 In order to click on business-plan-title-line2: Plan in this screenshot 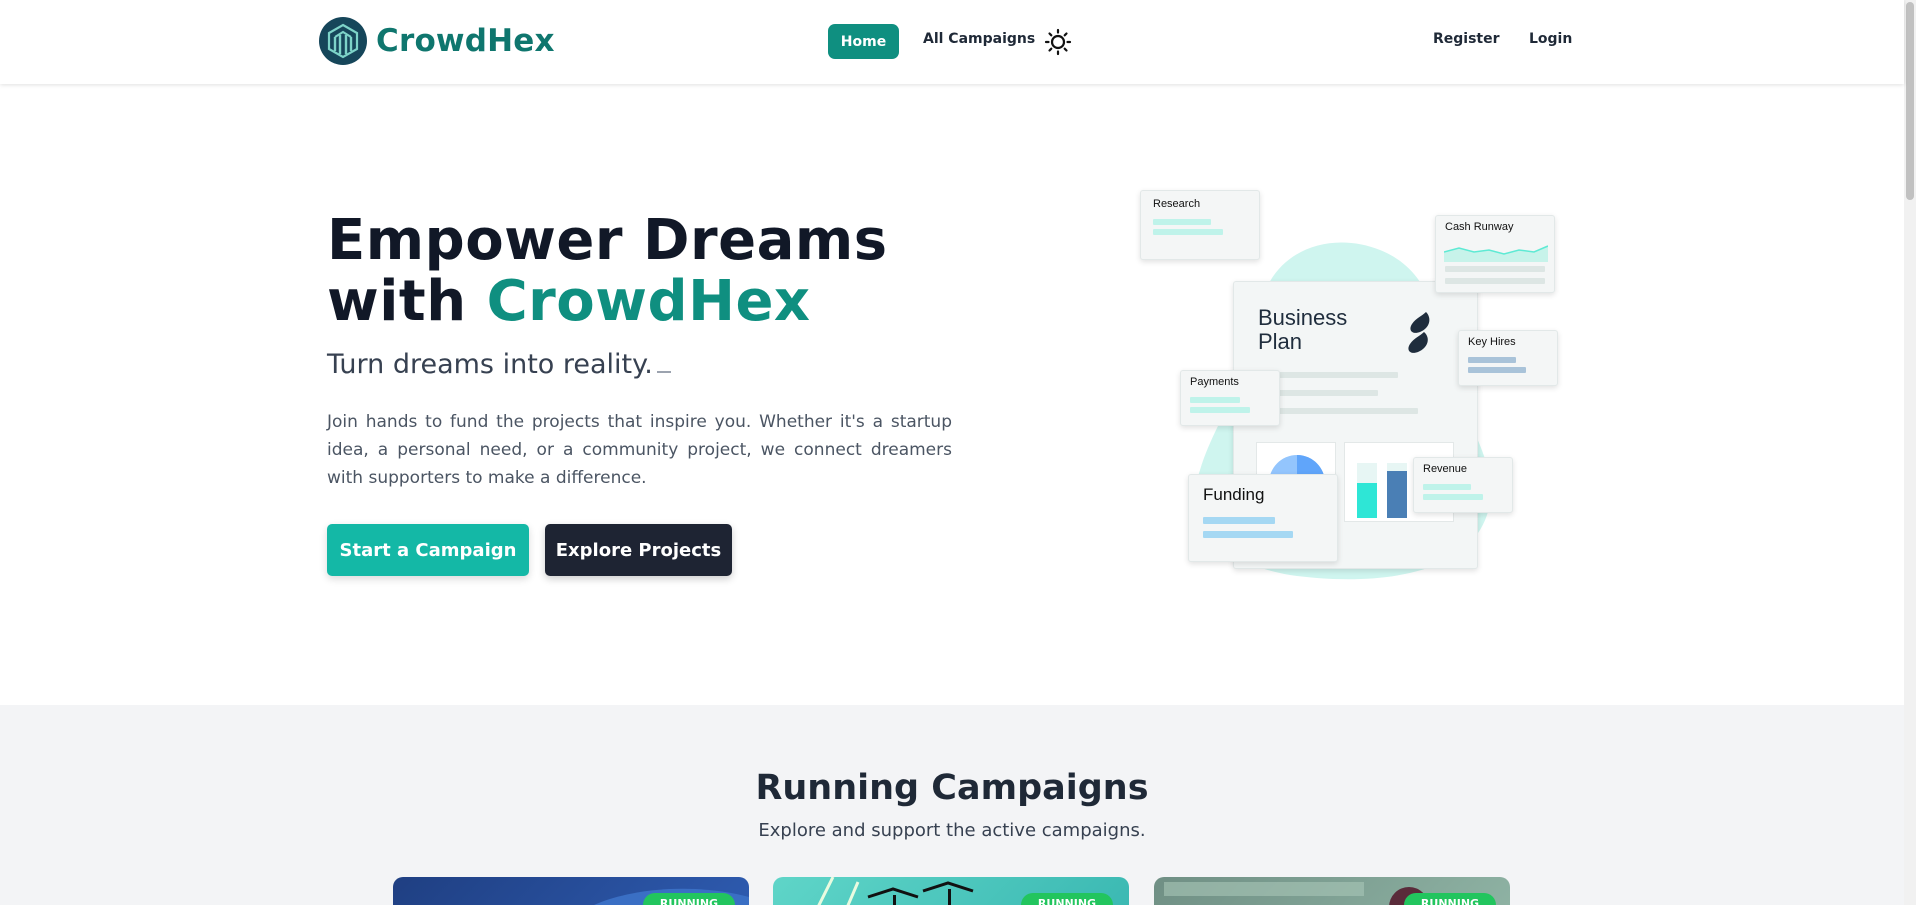, I will do `click(1280, 341)`.